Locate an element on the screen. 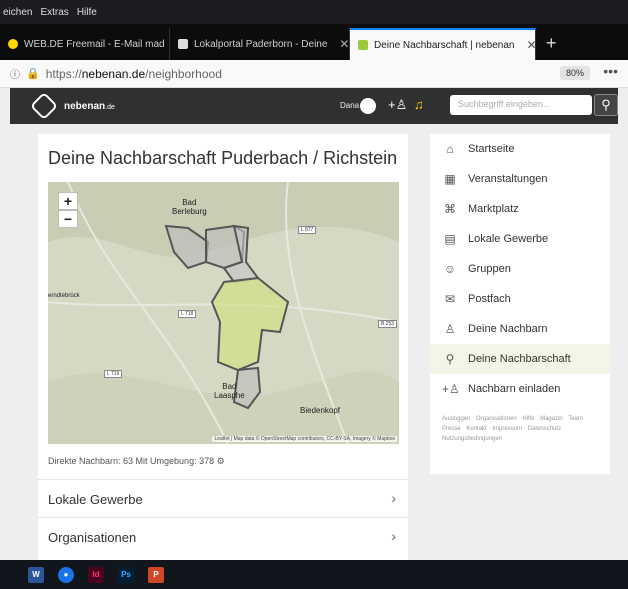 The height and width of the screenshot is (589, 628). powerpoint-icon: P is located at coordinates (156, 574).